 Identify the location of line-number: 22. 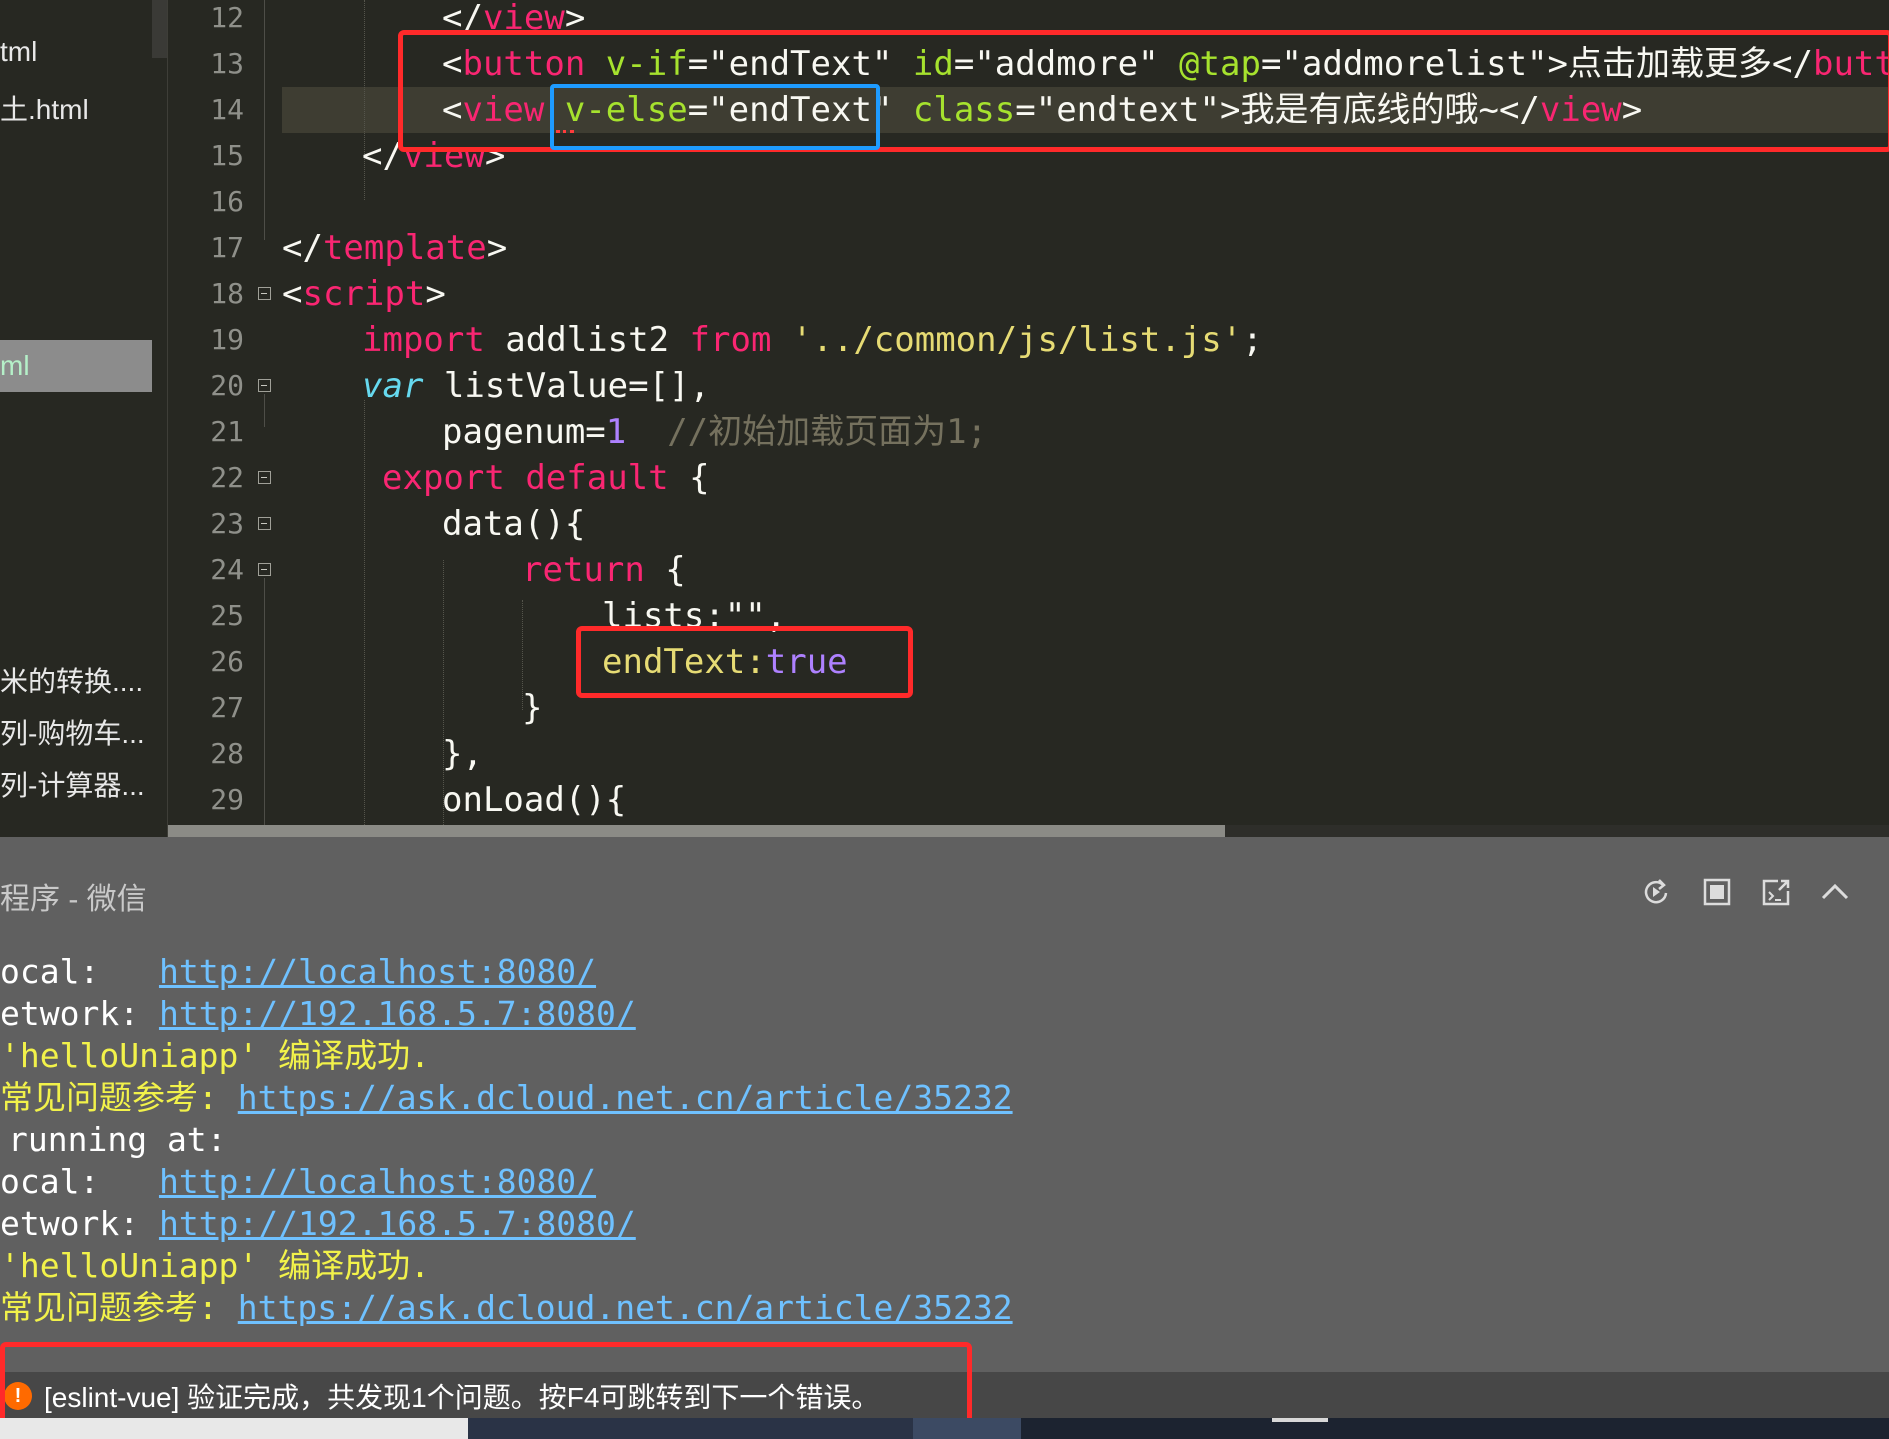
(227, 477).